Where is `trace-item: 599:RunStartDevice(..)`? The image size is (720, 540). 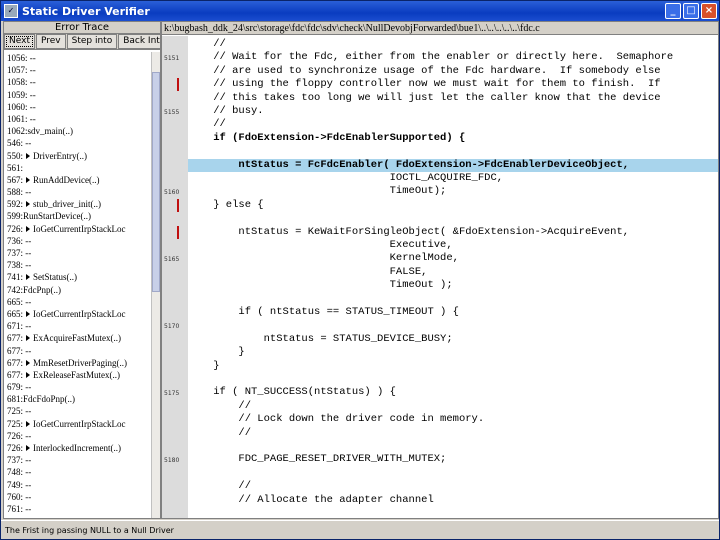
trace-item: 599:RunStartDevice(..) is located at coordinates (78, 216).